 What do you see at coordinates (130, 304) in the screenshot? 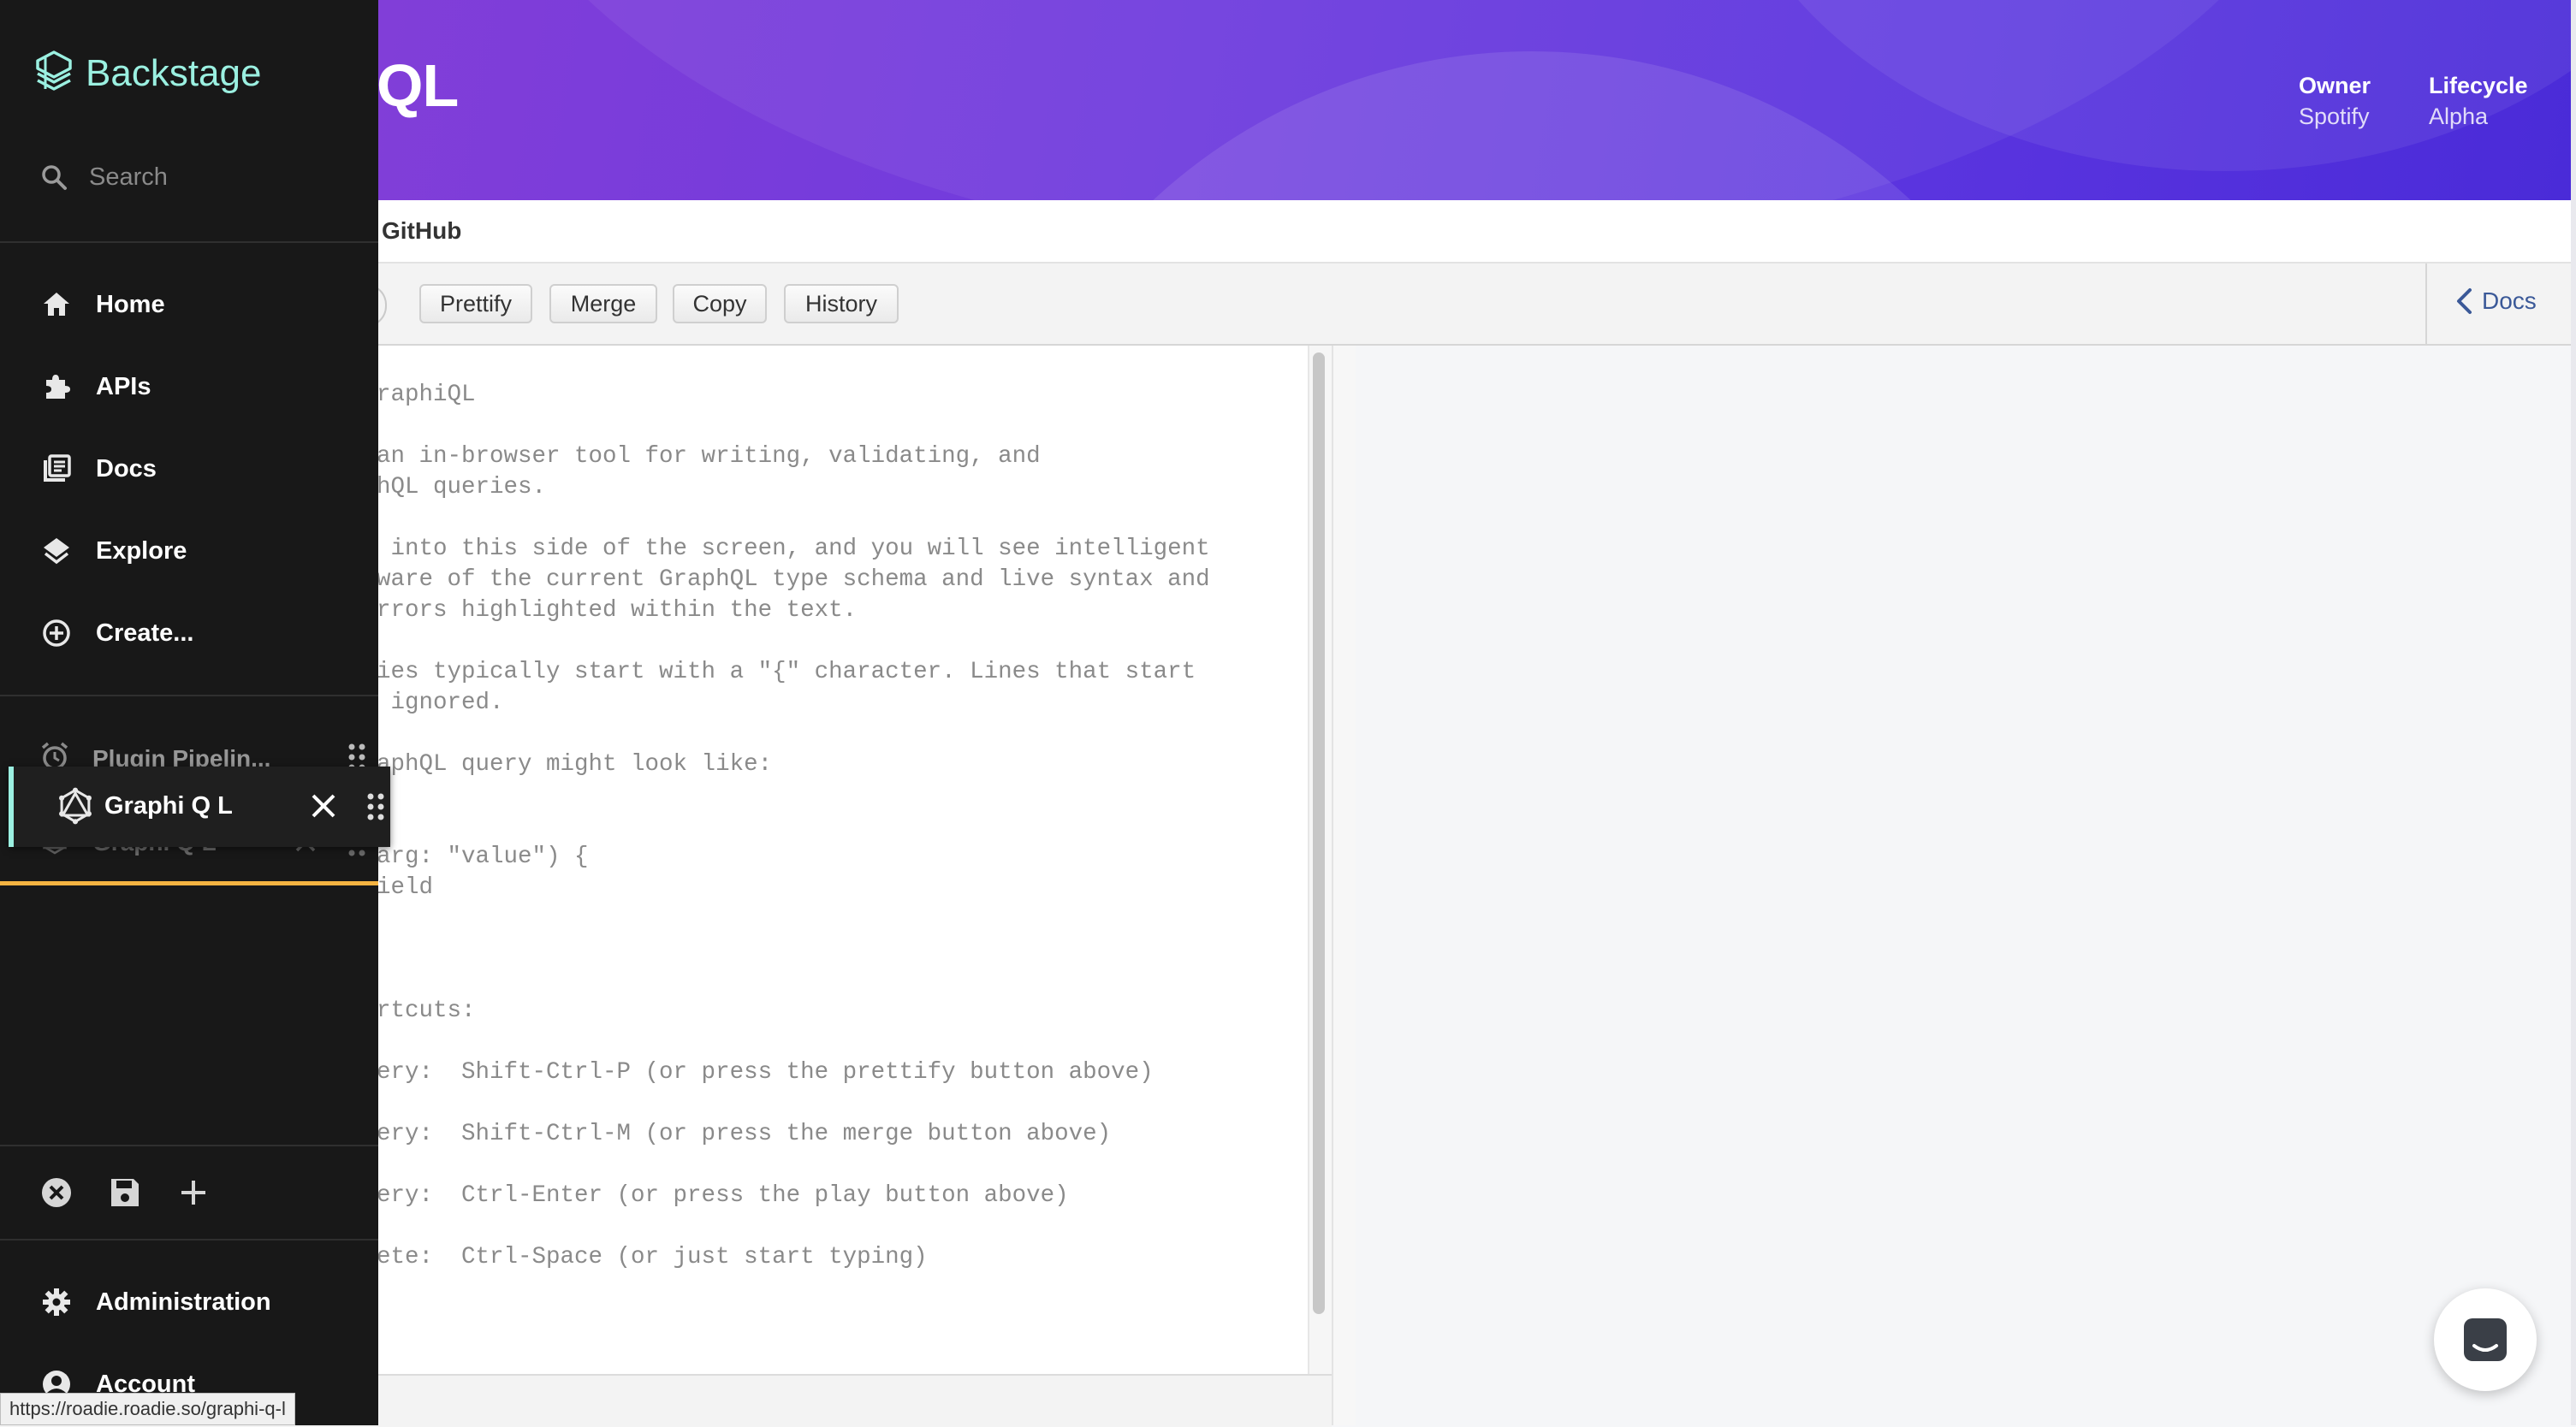
I see `sidebar-item-label: Home` at bounding box center [130, 304].